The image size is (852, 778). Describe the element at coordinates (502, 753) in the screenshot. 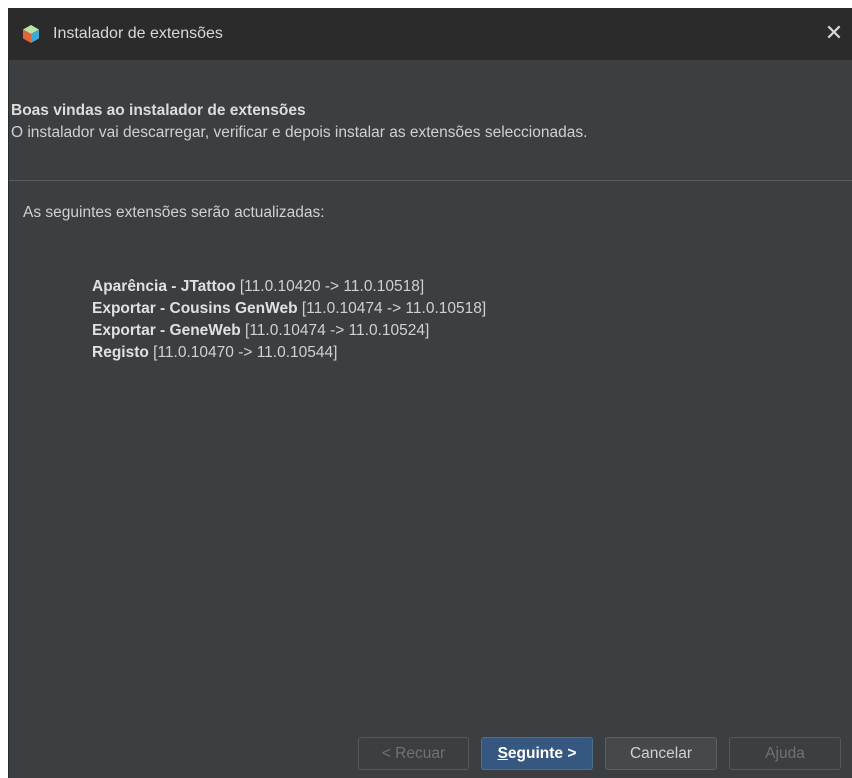

I see `next-mnemonic: S` at that location.